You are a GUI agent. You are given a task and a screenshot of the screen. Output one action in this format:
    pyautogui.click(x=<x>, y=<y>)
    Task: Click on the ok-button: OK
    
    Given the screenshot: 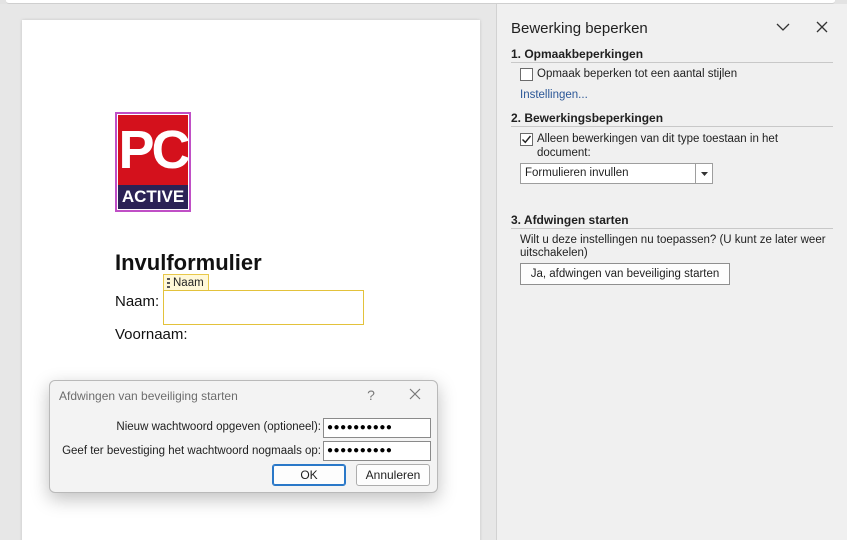 What is the action you would take?
    pyautogui.click(x=309, y=475)
    